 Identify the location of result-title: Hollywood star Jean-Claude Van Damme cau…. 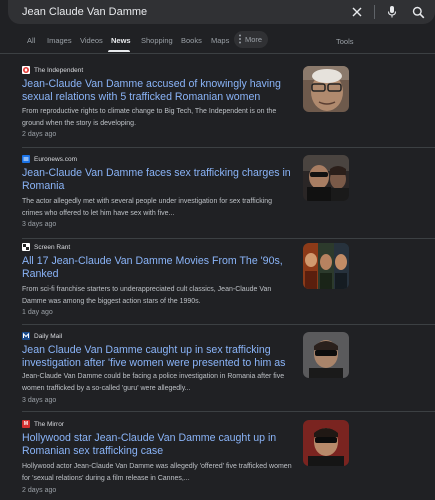
(158, 445).